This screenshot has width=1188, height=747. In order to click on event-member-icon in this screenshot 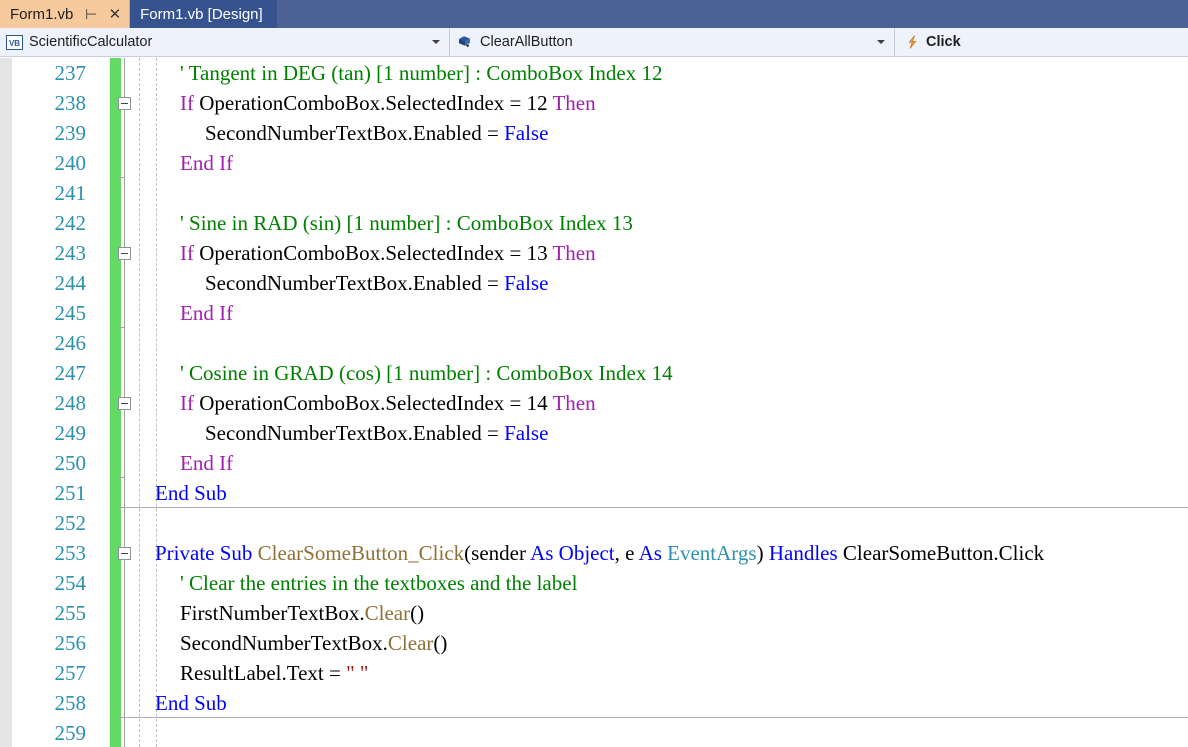, I will do `click(465, 42)`.